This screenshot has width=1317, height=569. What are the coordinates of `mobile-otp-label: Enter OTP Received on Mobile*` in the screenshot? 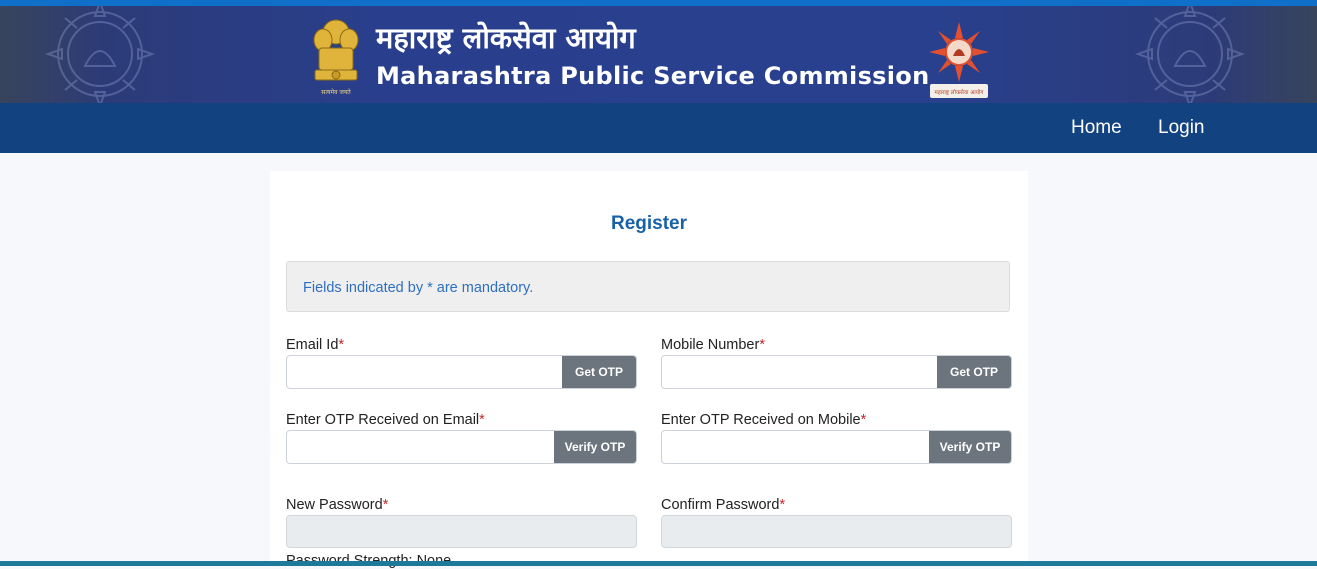 It's located at (764, 420).